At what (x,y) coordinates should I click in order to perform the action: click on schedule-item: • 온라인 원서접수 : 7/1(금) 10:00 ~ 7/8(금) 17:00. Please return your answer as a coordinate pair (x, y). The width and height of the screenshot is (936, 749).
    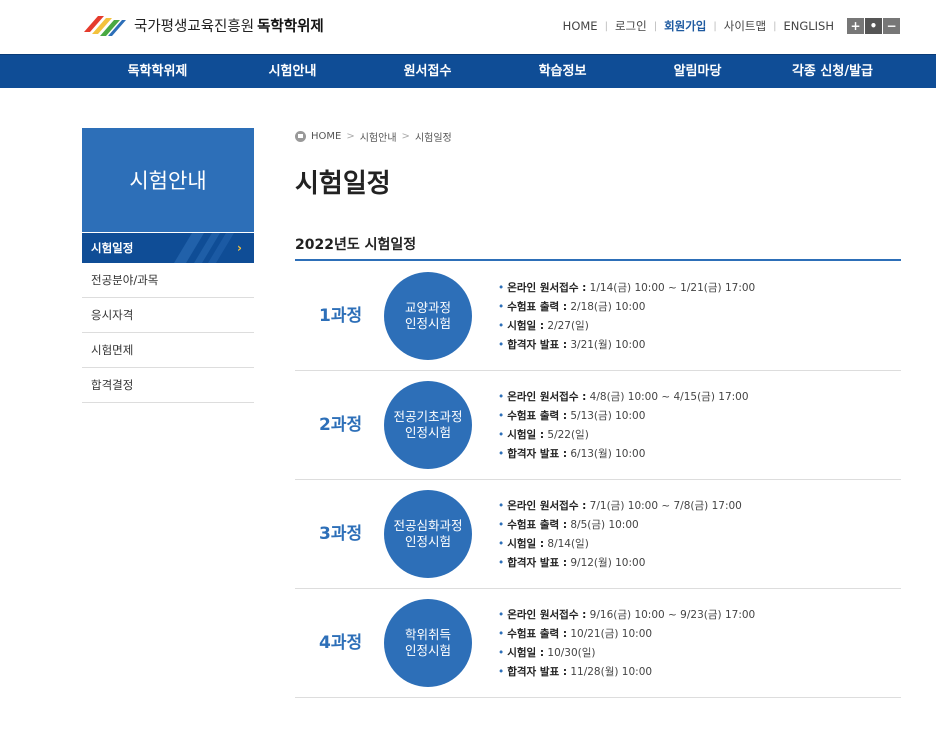
    Looking at the image, I should click on (620, 506).